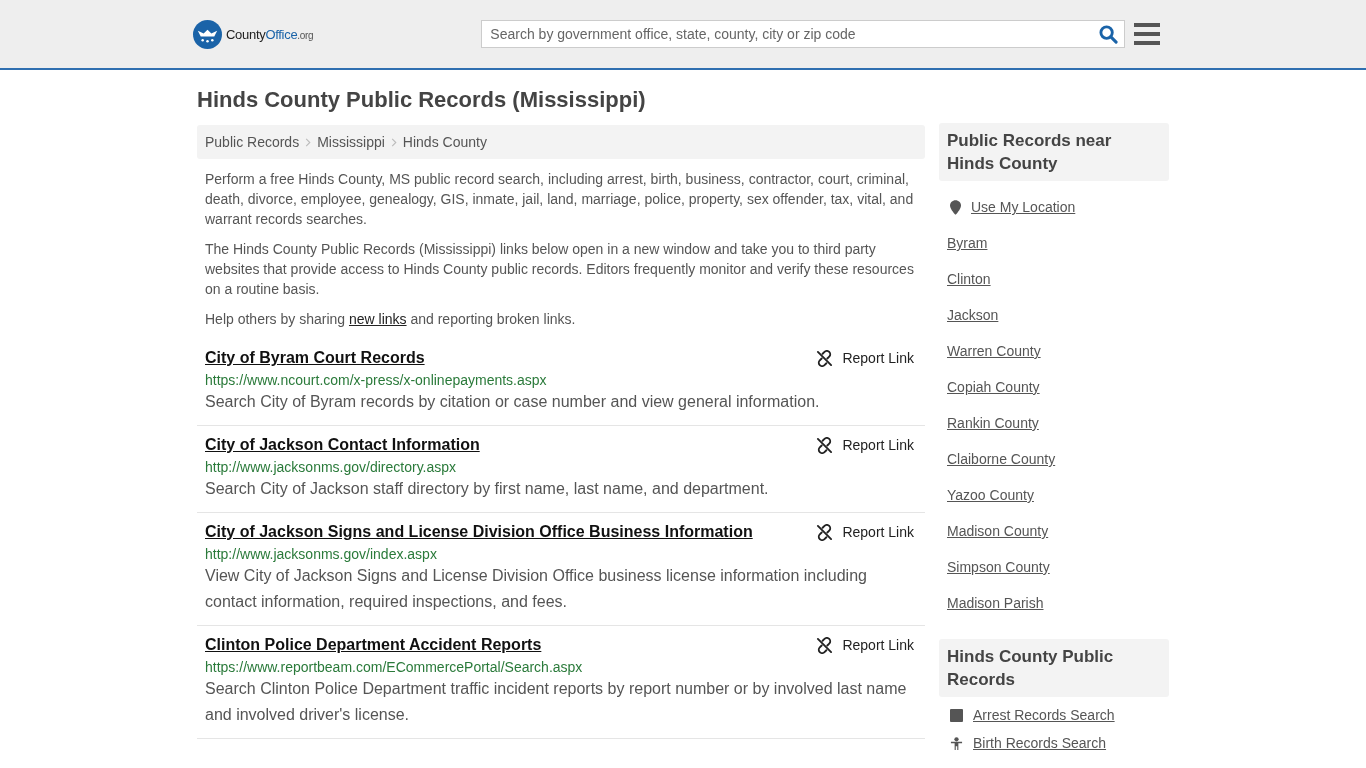 The height and width of the screenshot is (768, 1366). What do you see at coordinates (331, 467) in the screenshot?
I see `record-url-link: http://www.jacksonms.gov/directory.aspx` at bounding box center [331, 467].